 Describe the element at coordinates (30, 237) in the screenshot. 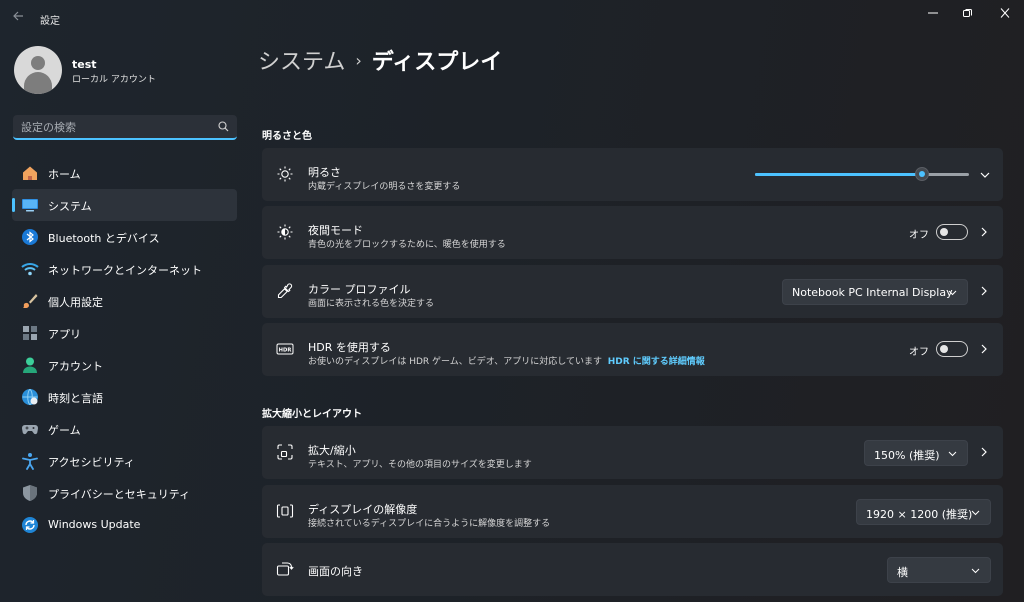

I see `bluetooth-icon` at that location.